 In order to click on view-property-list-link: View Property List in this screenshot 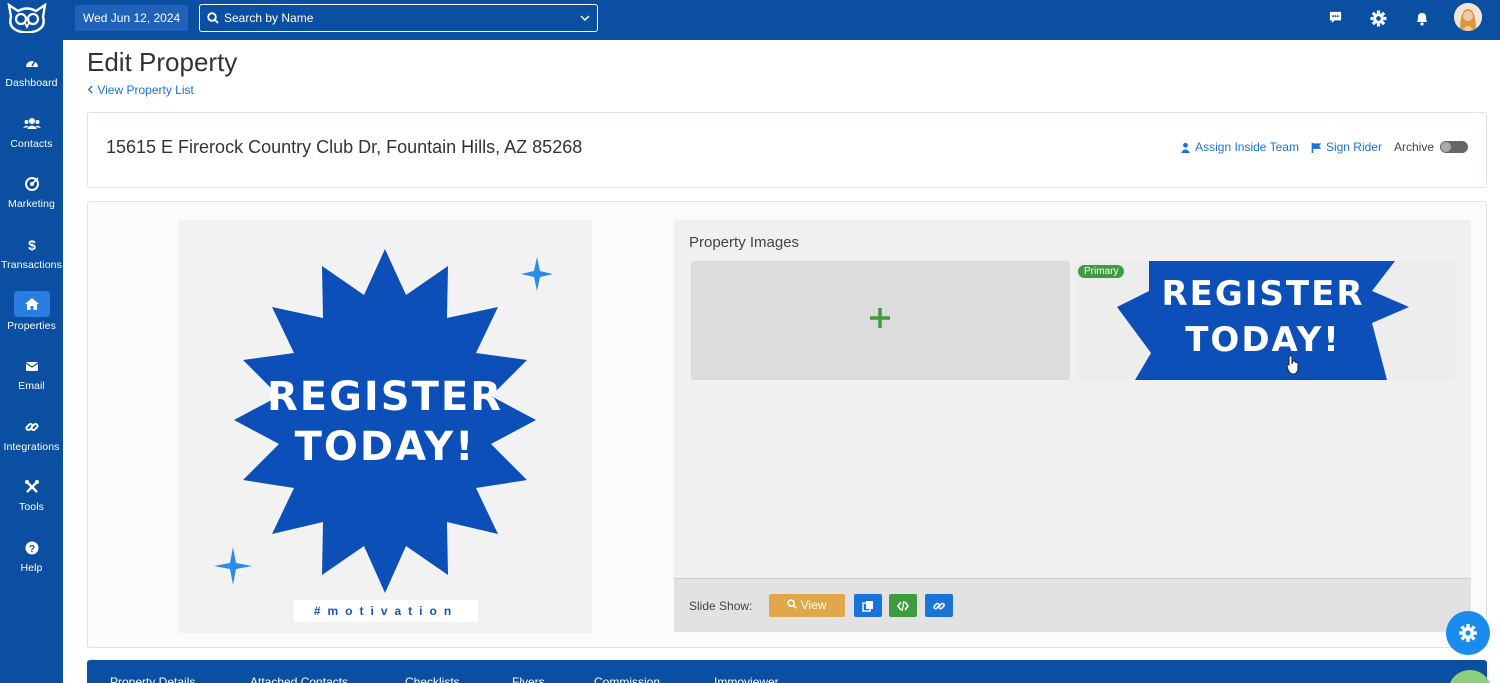, I will do `click(140, 90)`.